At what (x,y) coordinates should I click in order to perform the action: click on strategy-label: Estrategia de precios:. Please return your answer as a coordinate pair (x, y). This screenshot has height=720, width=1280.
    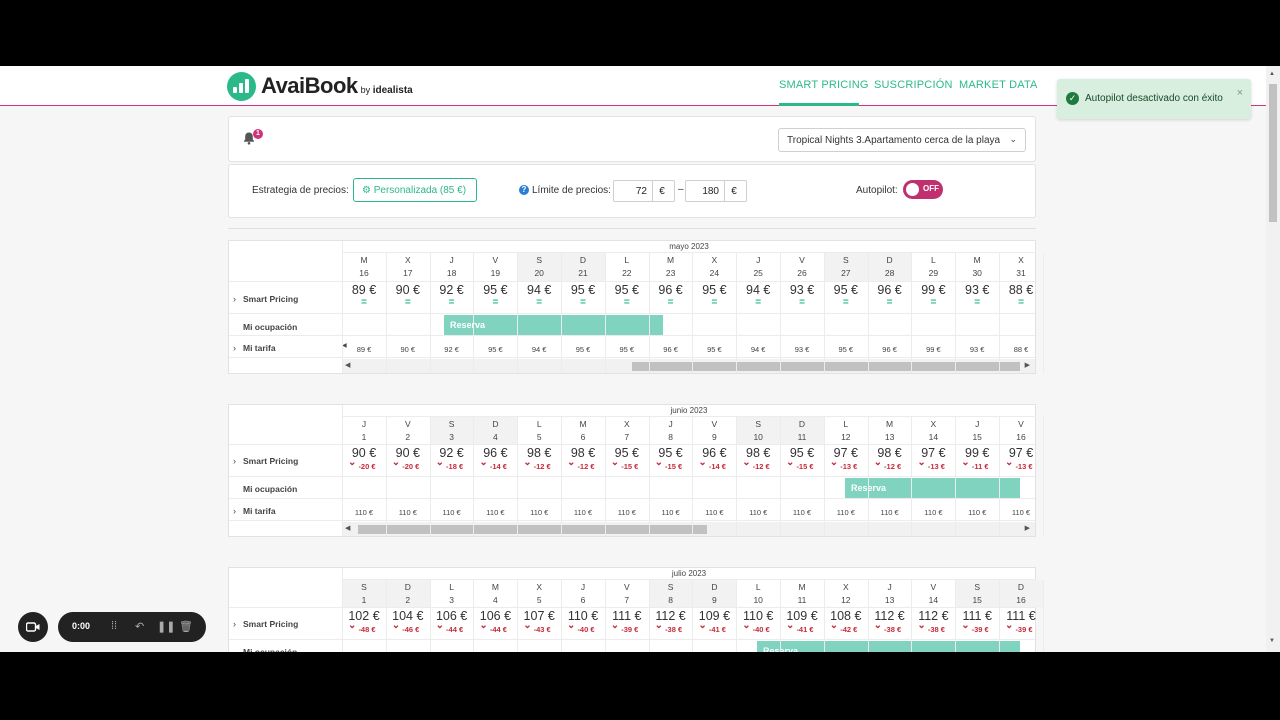
    Looking at the image, I should click on (300, 190).